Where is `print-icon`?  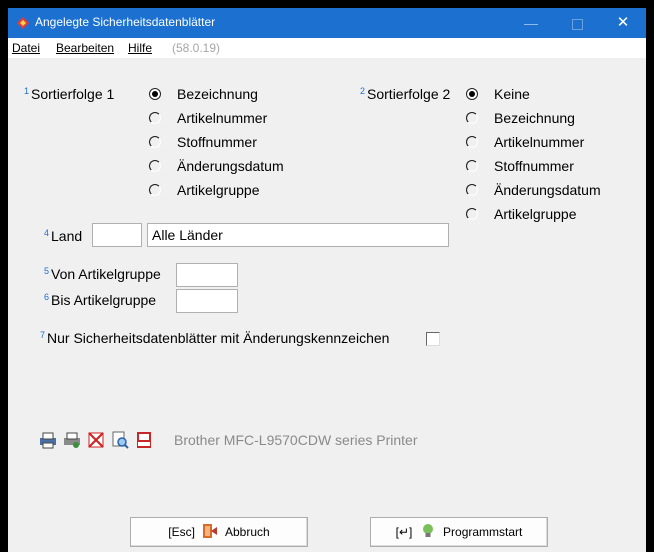
print-icon is located at coordinates (48, 440).